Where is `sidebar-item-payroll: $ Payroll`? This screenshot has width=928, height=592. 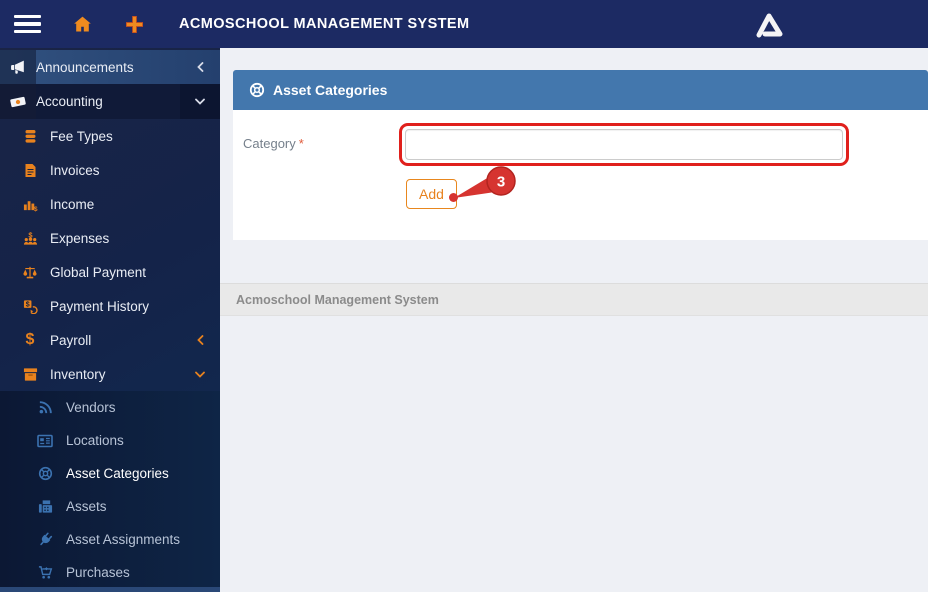 sidebar-item-payroll: $ Payroll is located at coordinates (110, 340).